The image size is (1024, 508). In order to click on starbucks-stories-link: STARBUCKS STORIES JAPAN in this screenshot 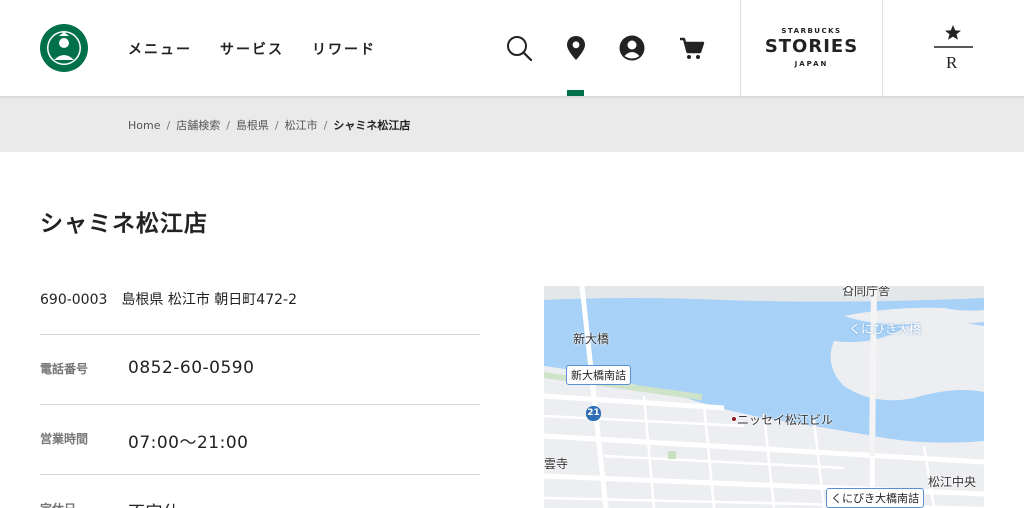, I will do `click(811, 48)`.